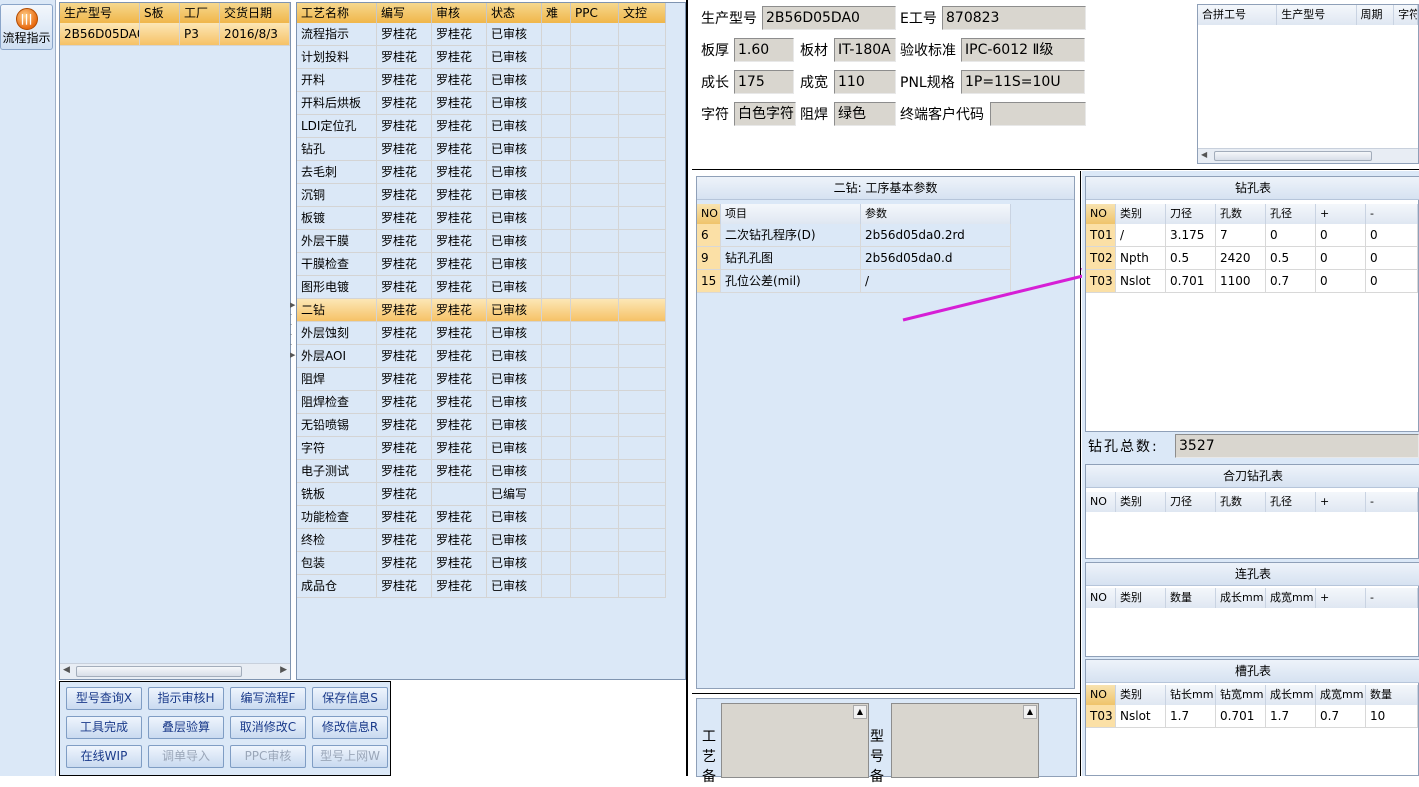  Describe the element at coordinates (268, 727) in the screenshot. I see `action-button: 取消修改C` at that location.